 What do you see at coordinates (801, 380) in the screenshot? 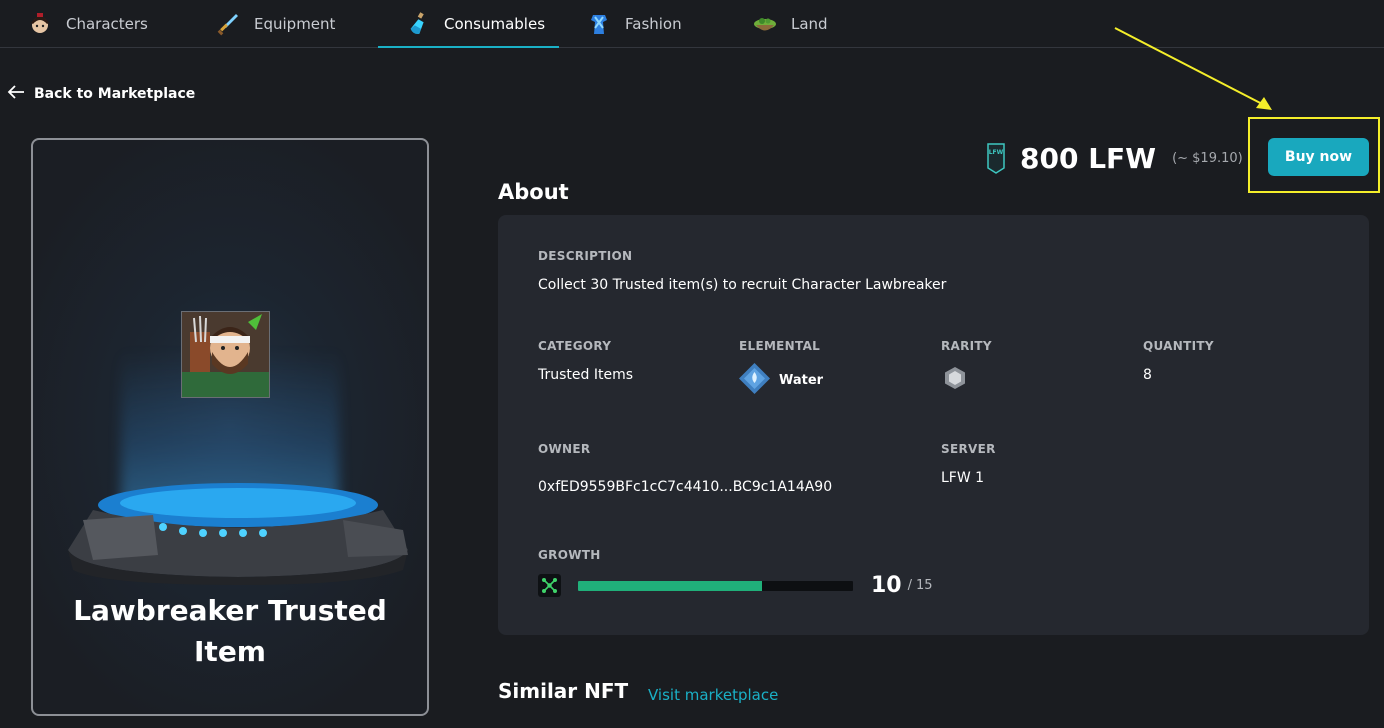
I see `elemental-text: Water` at bounding box center [801, 380].